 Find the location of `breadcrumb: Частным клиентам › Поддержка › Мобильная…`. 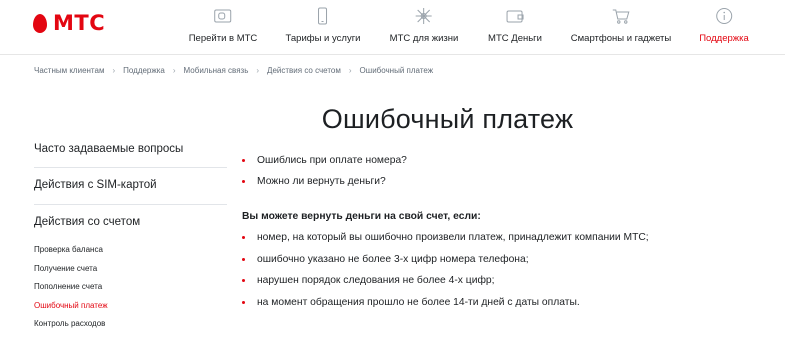

breadcrumb: Частным клиентам › Поддержка › Мобильная… is located at coordinates (233, 70).